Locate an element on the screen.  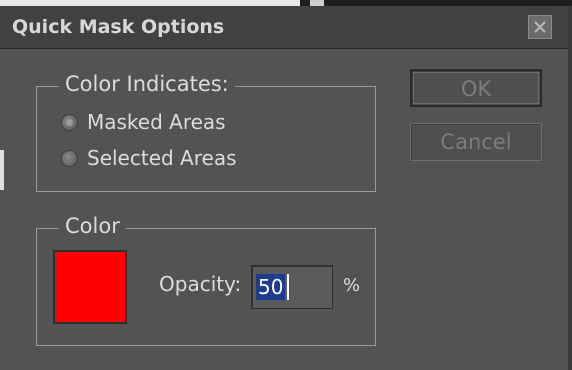
close-icon is located at coordinates (540, 27).